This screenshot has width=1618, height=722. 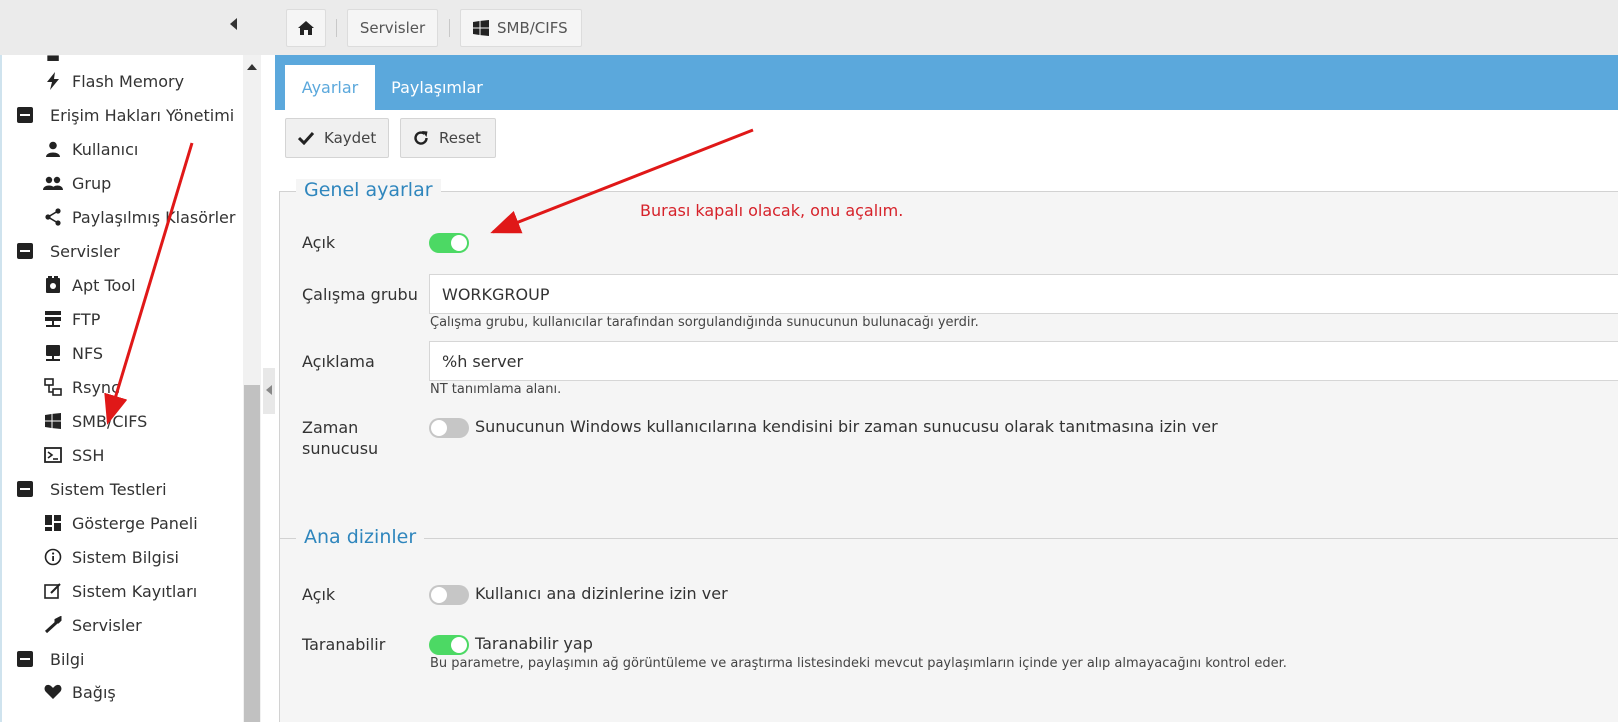 What do you see at coordinates (125, 557) in the screenshot?
I see `sidebar-item-label: Sistem Bilgisi` at bounding box center [125, 557].